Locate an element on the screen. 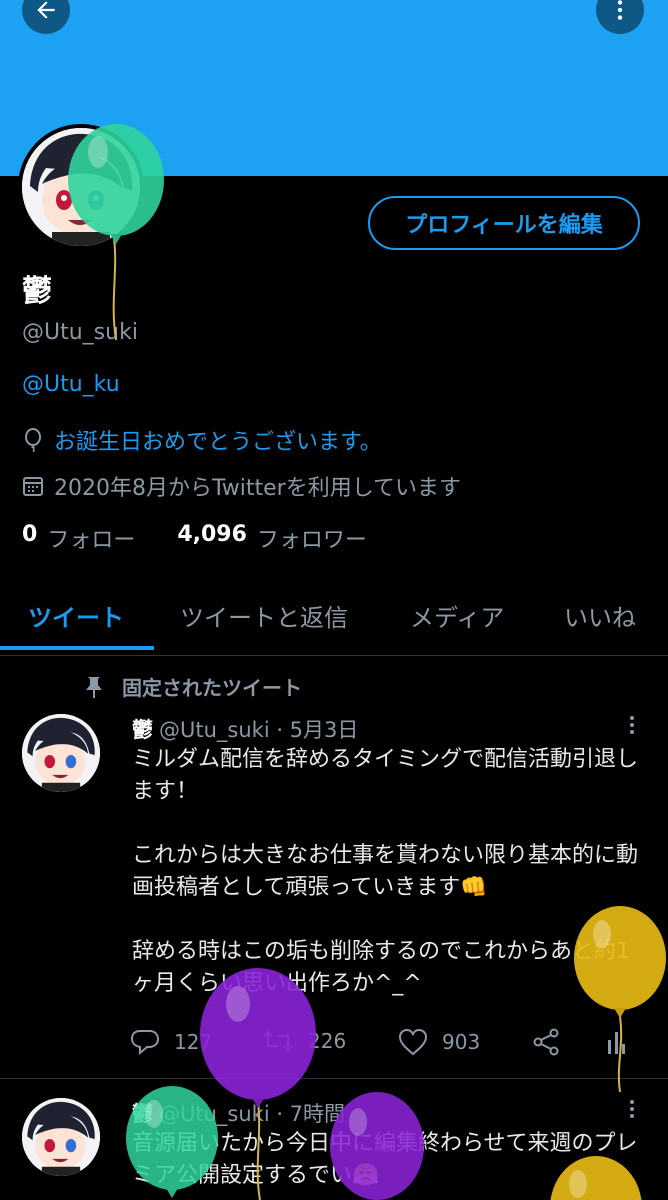 This screenshot has height=1200, width=668. reply-icon is located at coordinates (145, 1043).